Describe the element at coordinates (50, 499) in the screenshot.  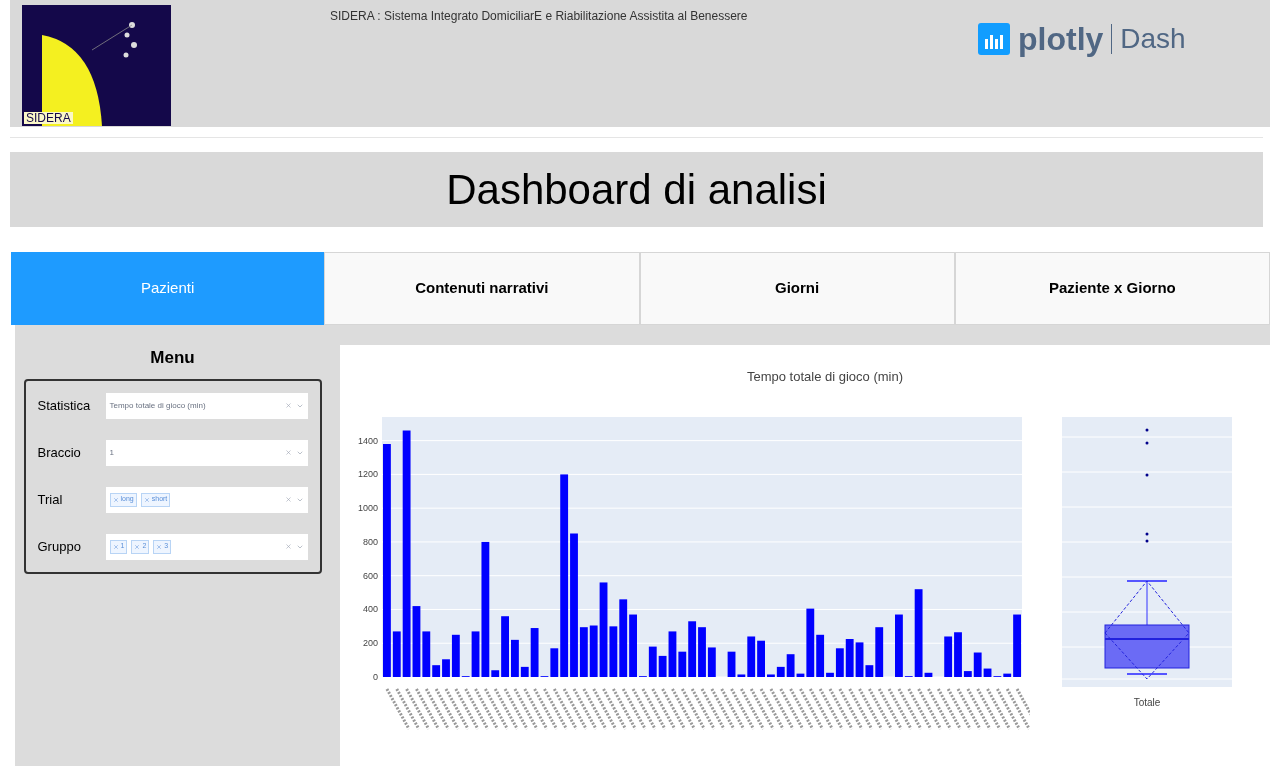
I see `field-label: Trial` at that location.